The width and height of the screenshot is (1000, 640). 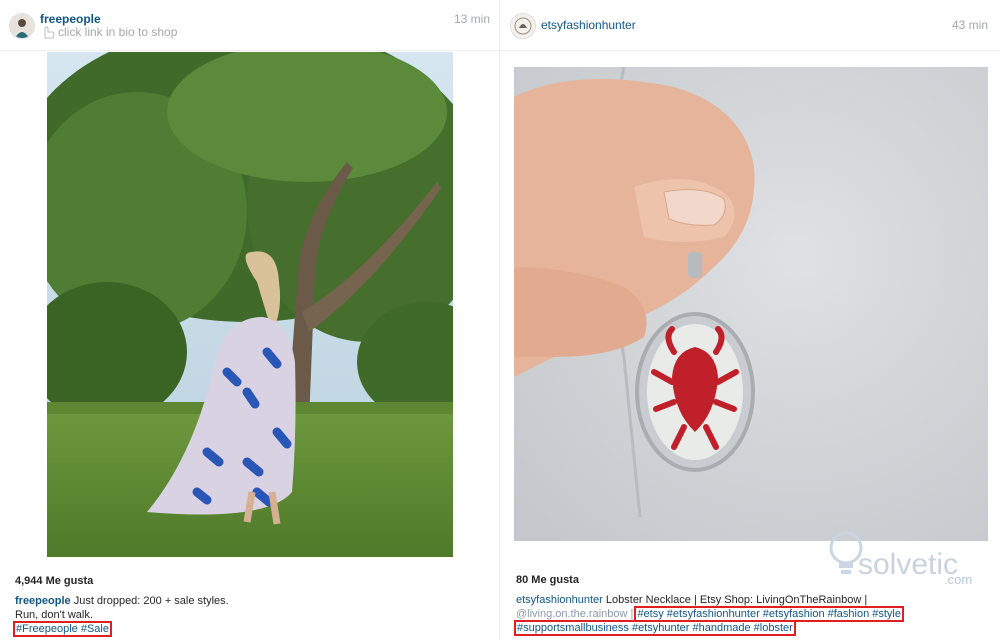 I want to click on caption-username: freepeople, so click(x=43, y=601).